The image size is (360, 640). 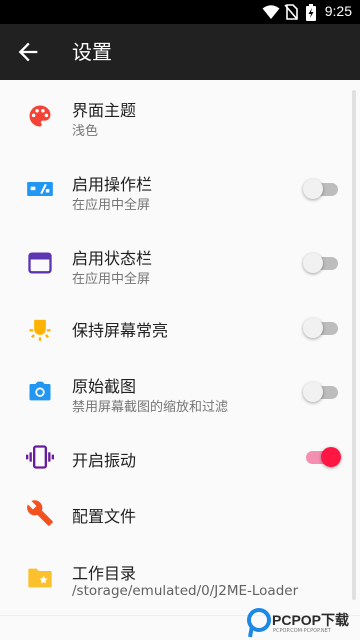 I want to click on palette-icon, so click(x=40, y=116).